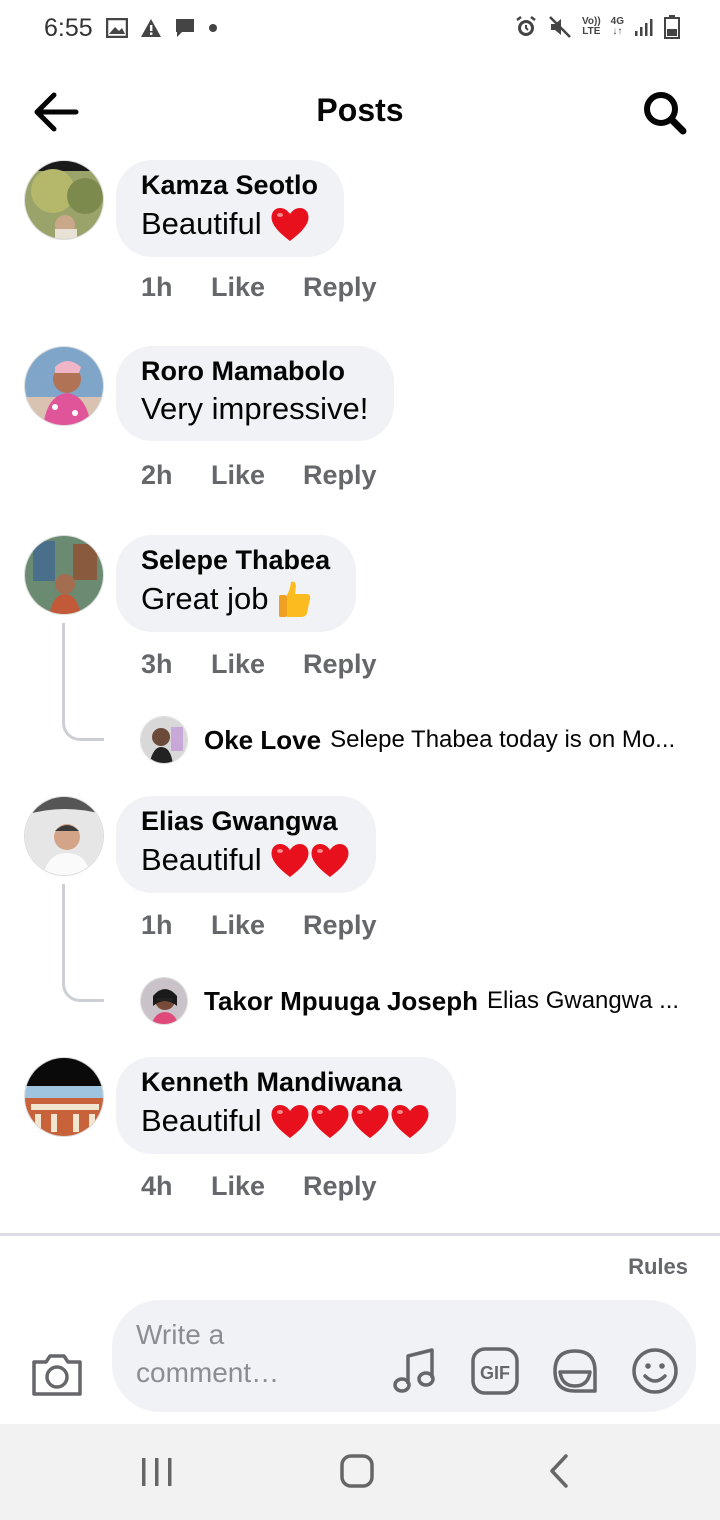  I want to click on comment-time: 2h, so click(157, 475).